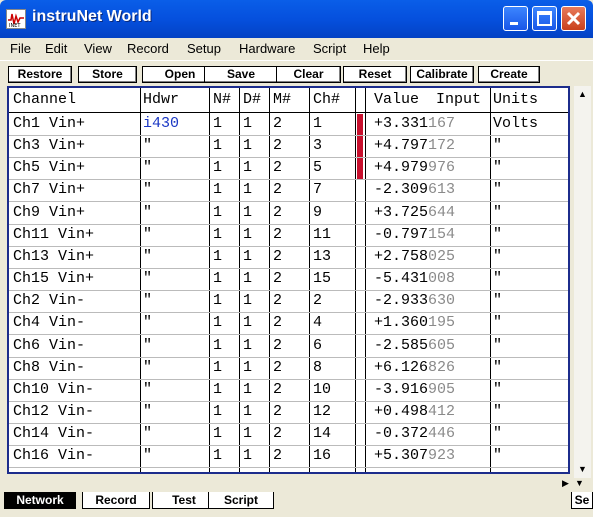 The width and height of the screenshot is (593, 517). I want to click on value-reading: -3.916, so click(401, 389).